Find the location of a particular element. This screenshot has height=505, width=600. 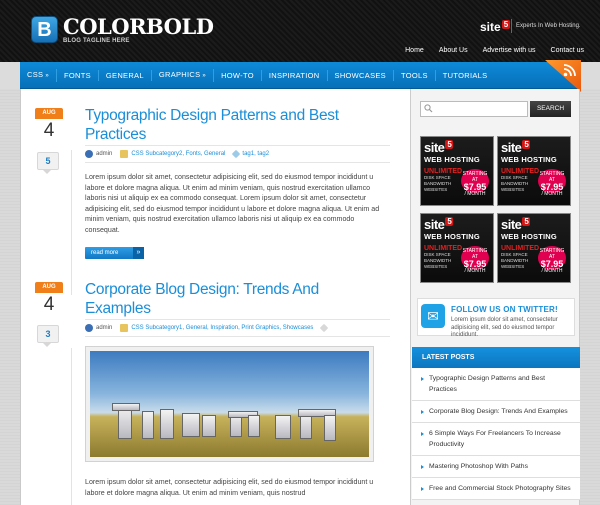

site-logo-text: COLORBOLD is located at coordinates (138, 26).